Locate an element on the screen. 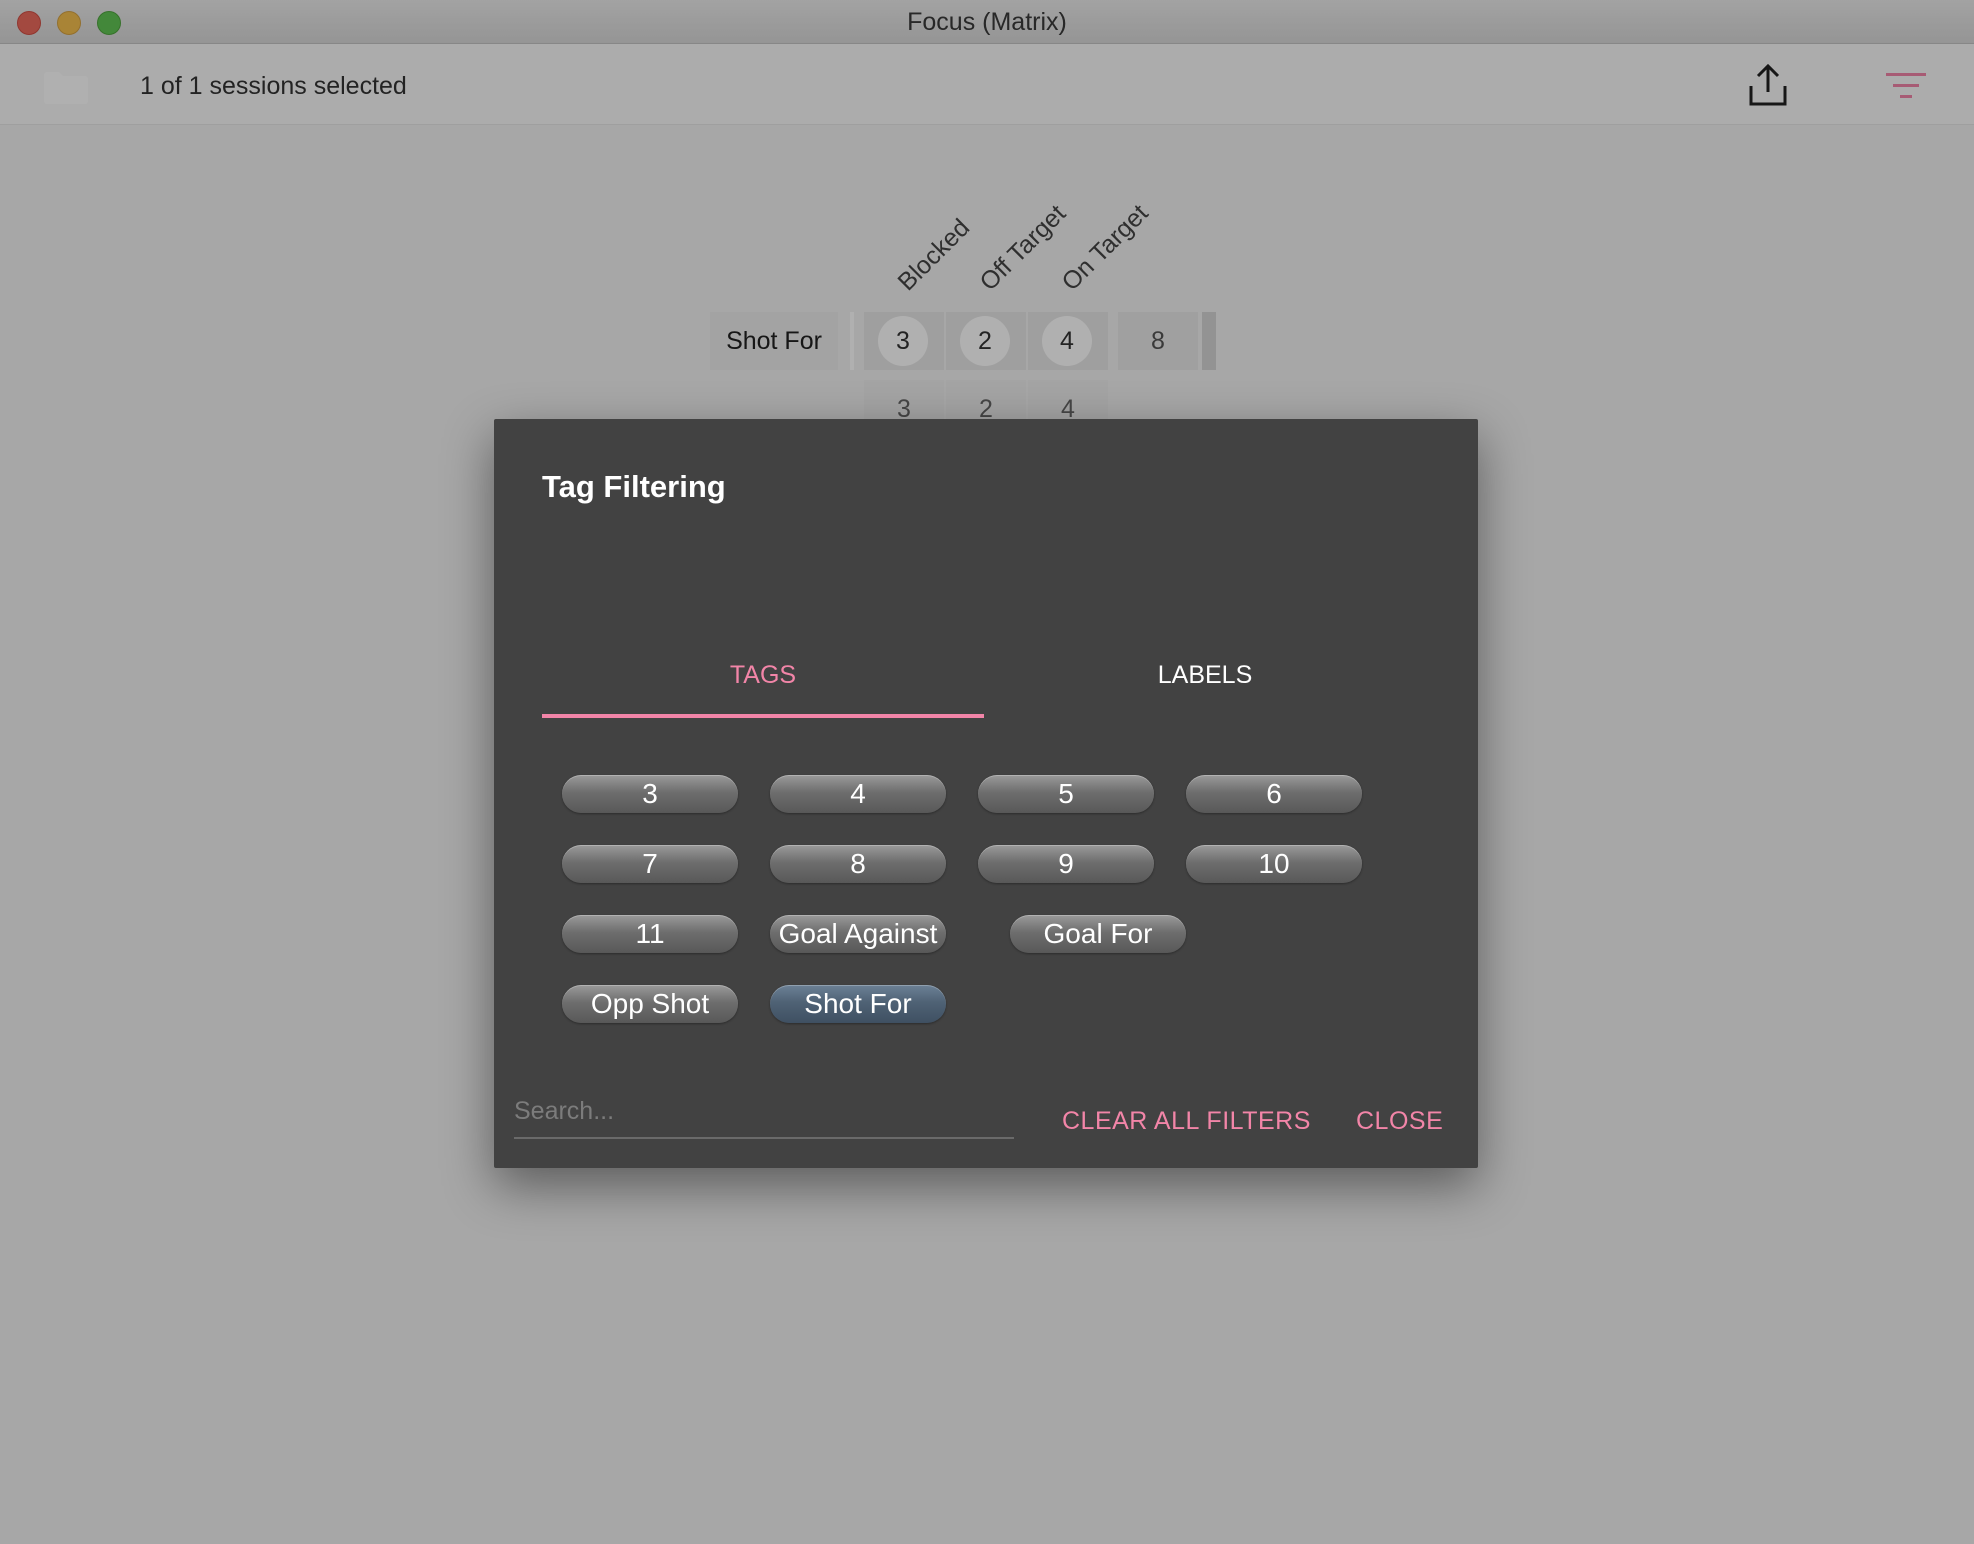 This screenshot has width=1974, height=1544. tag-chip-opp-shot: Opp Shot is located at coordinates (650, 1004).